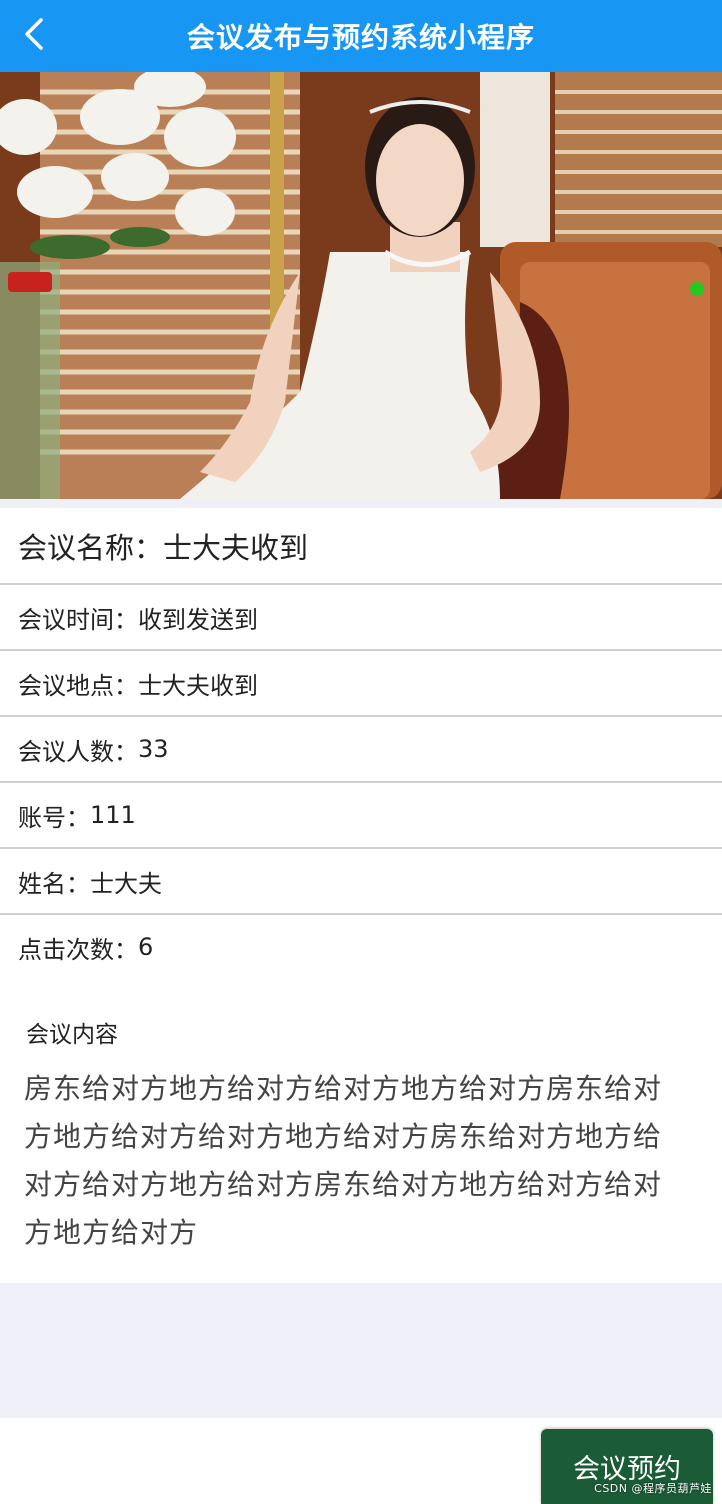 The height and width of the screenshot is (1504, 722). What do you see at coordinates (78, 619) in the screenshot?
I see `meeting-time-label: 会议时间：` at bounding box center [78, 619].